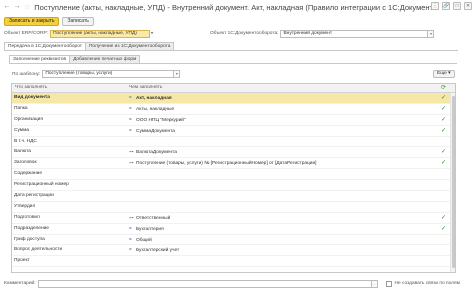  Describe the element at coordinates (27, 217) in the screenshot. I see `row-what: Подготовил` at that location.